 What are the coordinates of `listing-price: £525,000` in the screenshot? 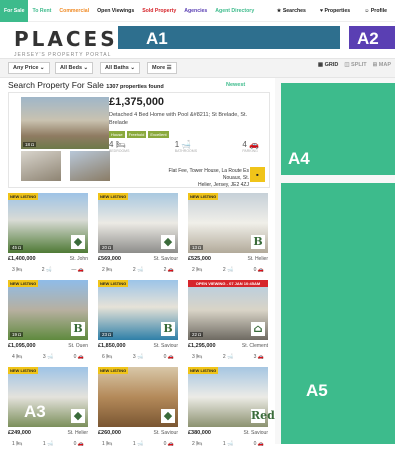 It's located at (199, 259).